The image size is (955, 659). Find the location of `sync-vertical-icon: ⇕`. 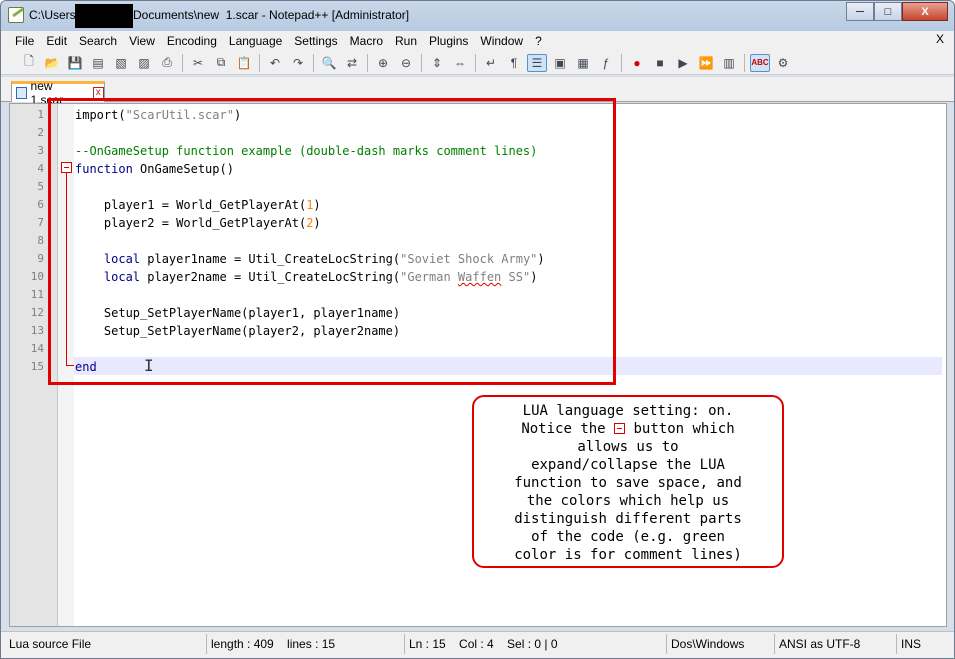

sync-vertical-icon: ⇕ is located at coordinates (437, 63).